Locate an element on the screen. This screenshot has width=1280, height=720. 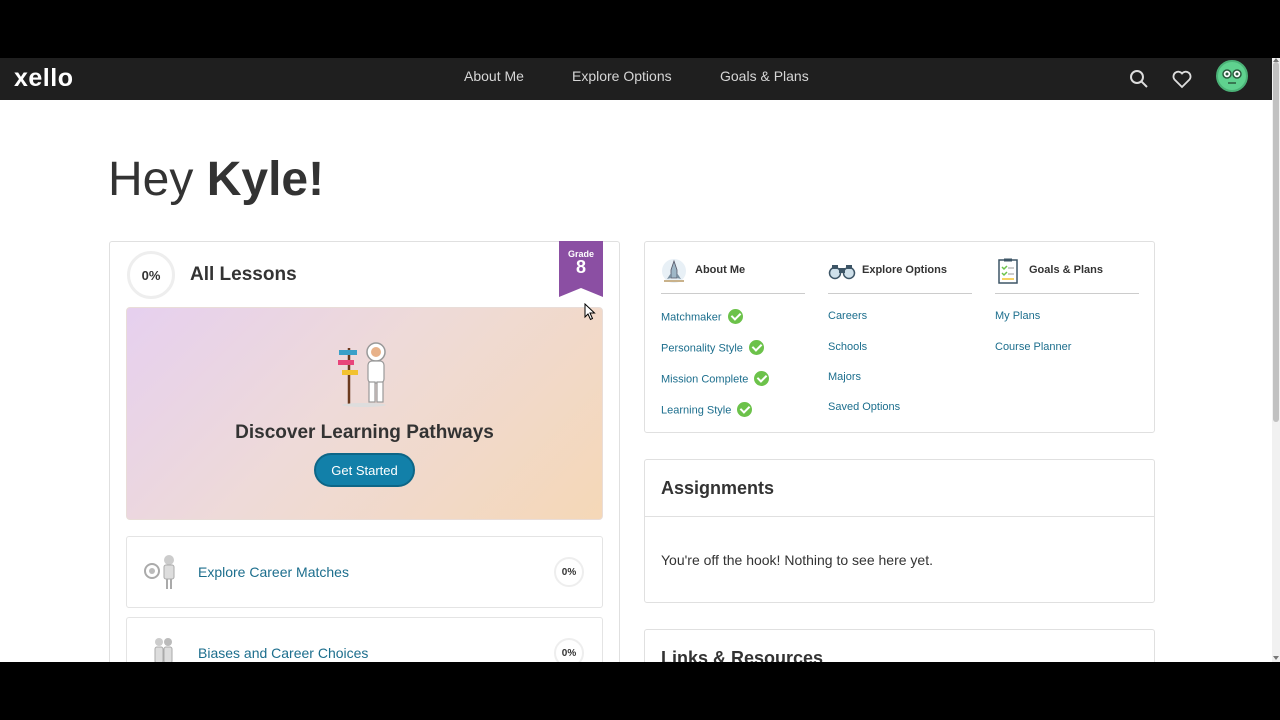
get-started-button: Get Started is located at coordinates (364, 470).